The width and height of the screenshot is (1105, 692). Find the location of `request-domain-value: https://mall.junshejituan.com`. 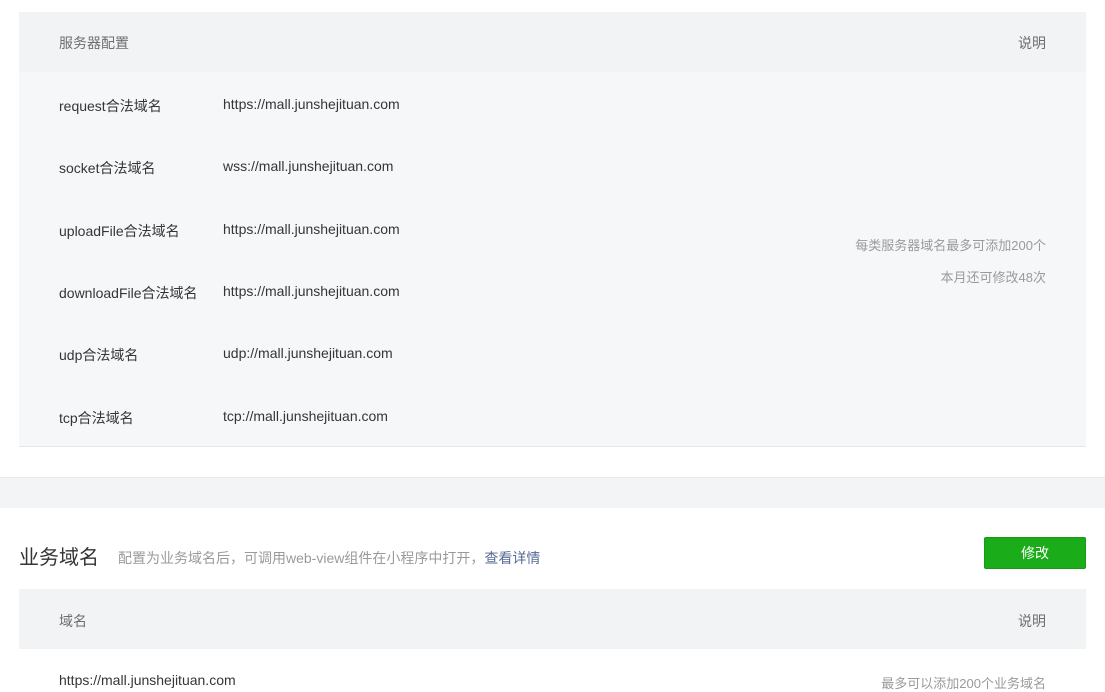

request-domain-value: https://mall.junshejituan.com is located at coordinates (311, 104).